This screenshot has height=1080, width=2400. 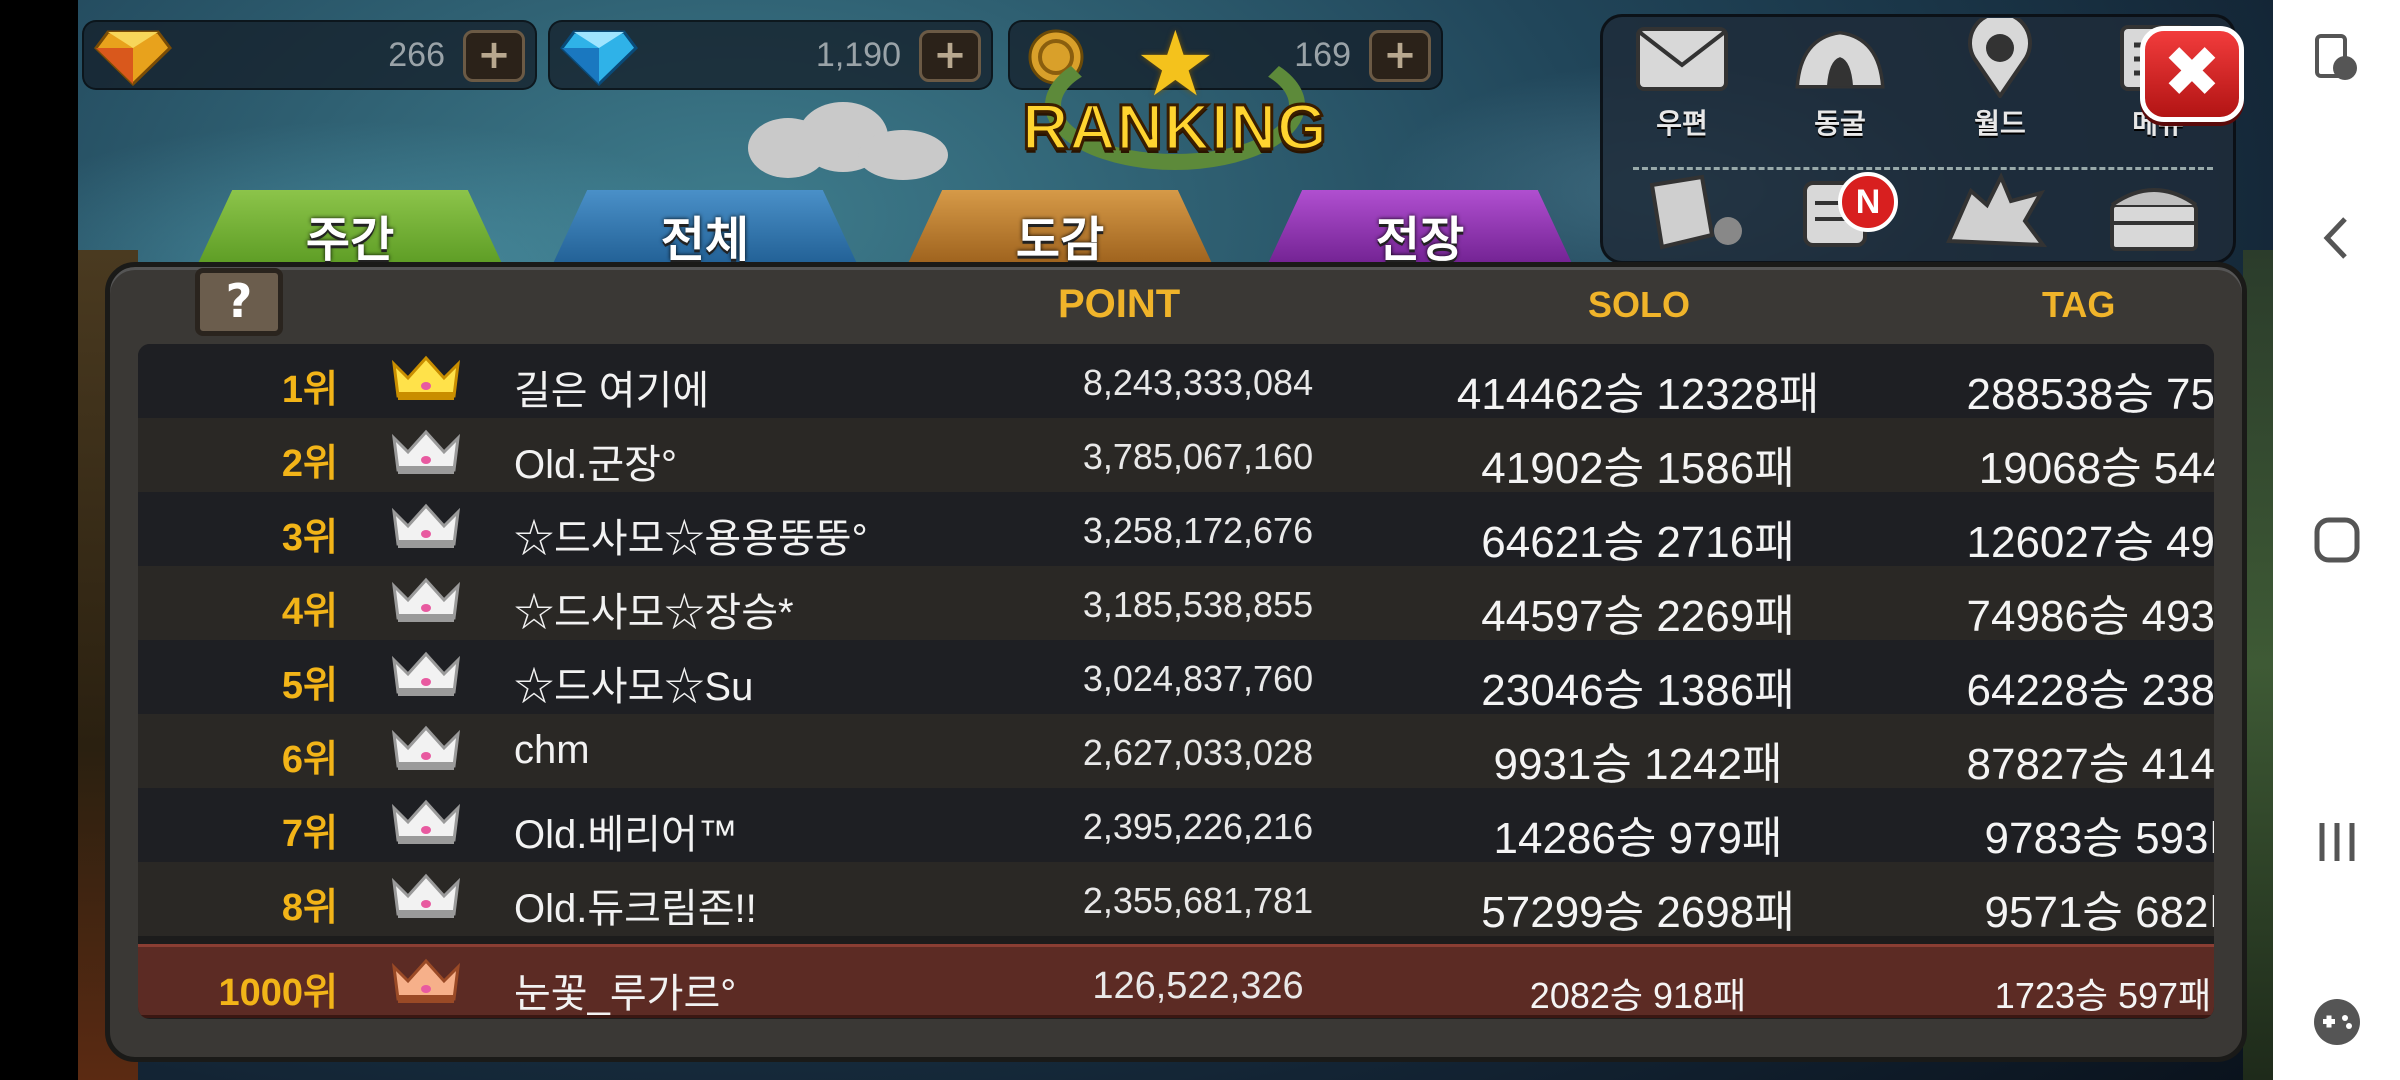 What do you see at coordinates (552, 750) in the screenshot?
I see `player-name-cell: chm` at bounding box center [552, 750].